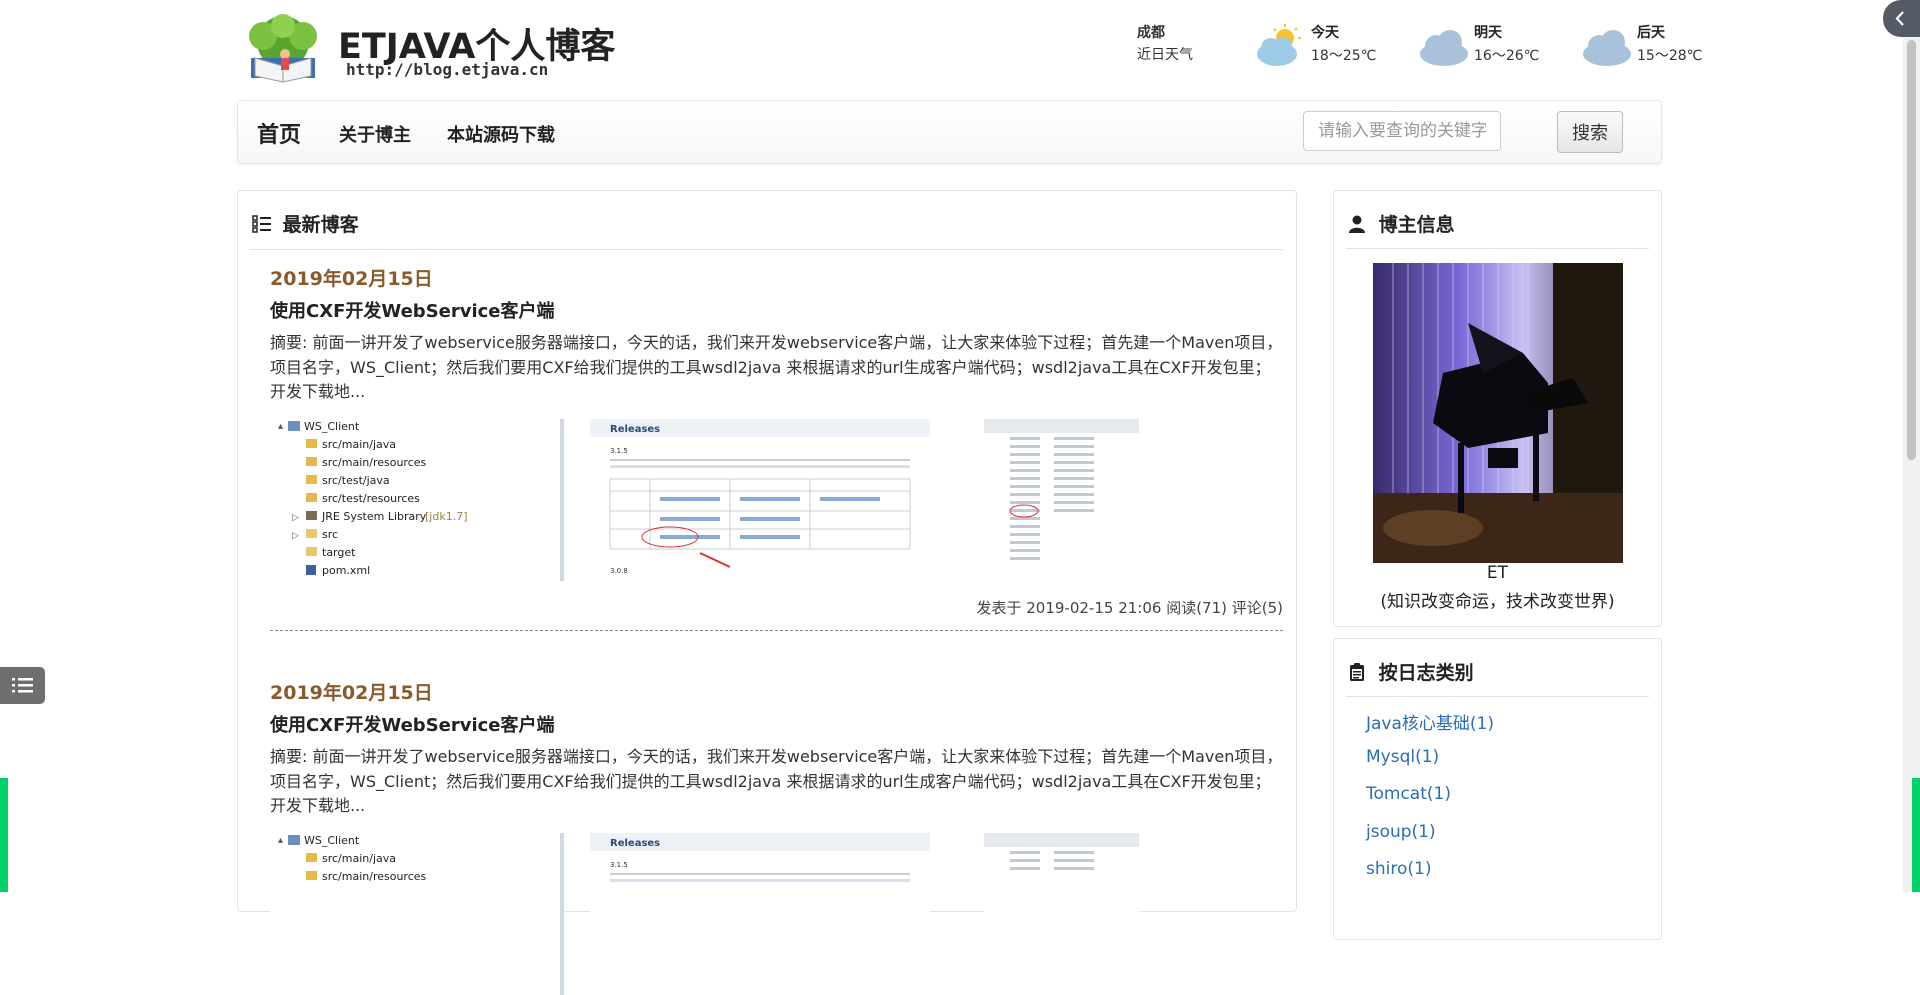  What do you see at coordinates (428, 50) in the screenshot?
I see `site-logo: ETJAVA个人博客 http://blog.etjava.cn` at bounding box center [428, 50].